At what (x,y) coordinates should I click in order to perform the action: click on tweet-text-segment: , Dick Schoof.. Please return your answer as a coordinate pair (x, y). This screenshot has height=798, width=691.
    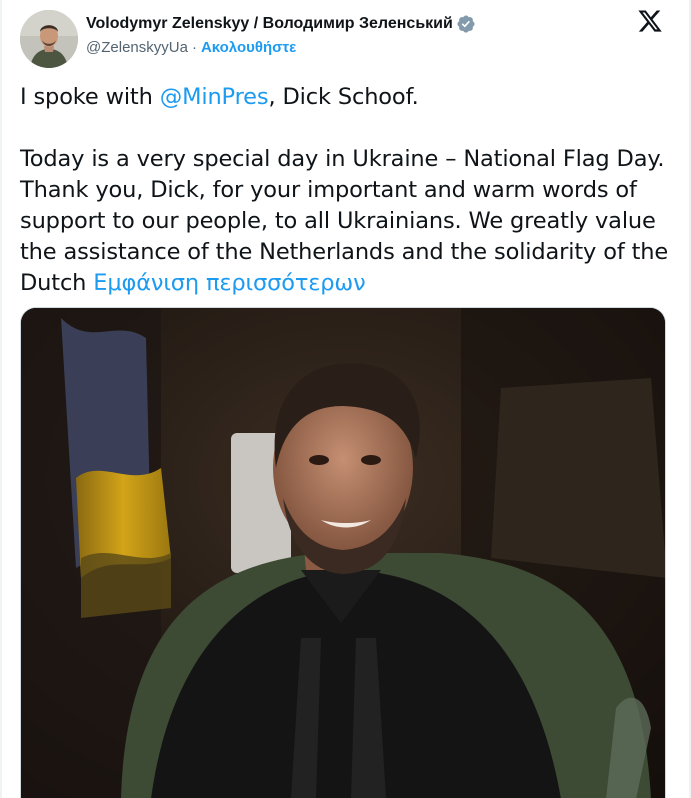
    Looking at the image, I should click on (343, 97).